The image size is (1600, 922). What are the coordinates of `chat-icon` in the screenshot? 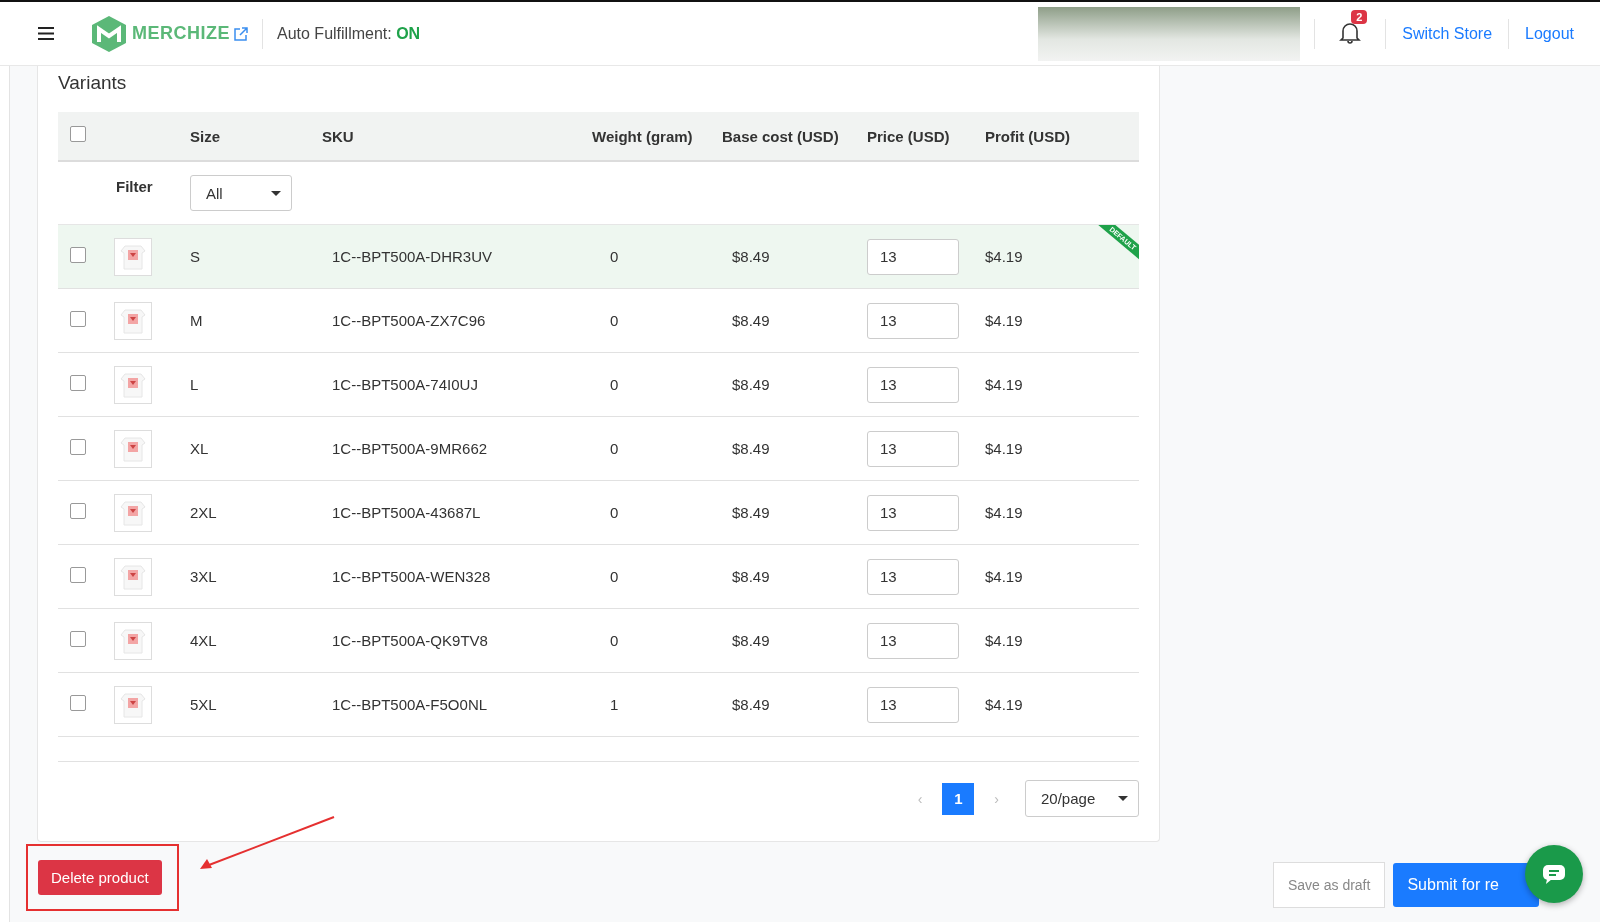 It's located at (1554, 874).